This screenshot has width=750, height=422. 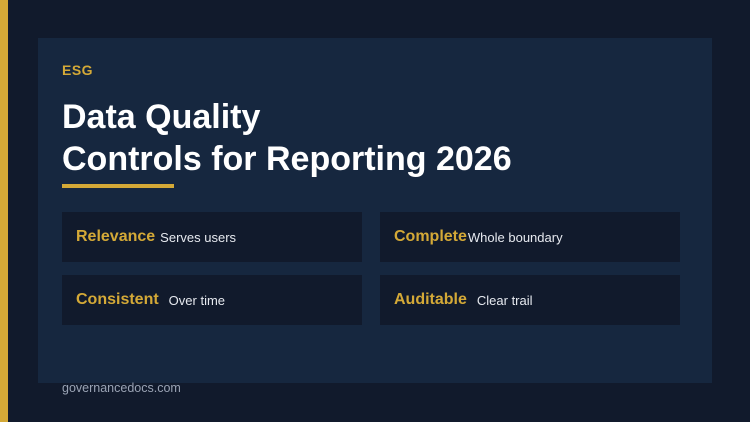 I want to click on card-description: Over time, so click(x=197, y=300).